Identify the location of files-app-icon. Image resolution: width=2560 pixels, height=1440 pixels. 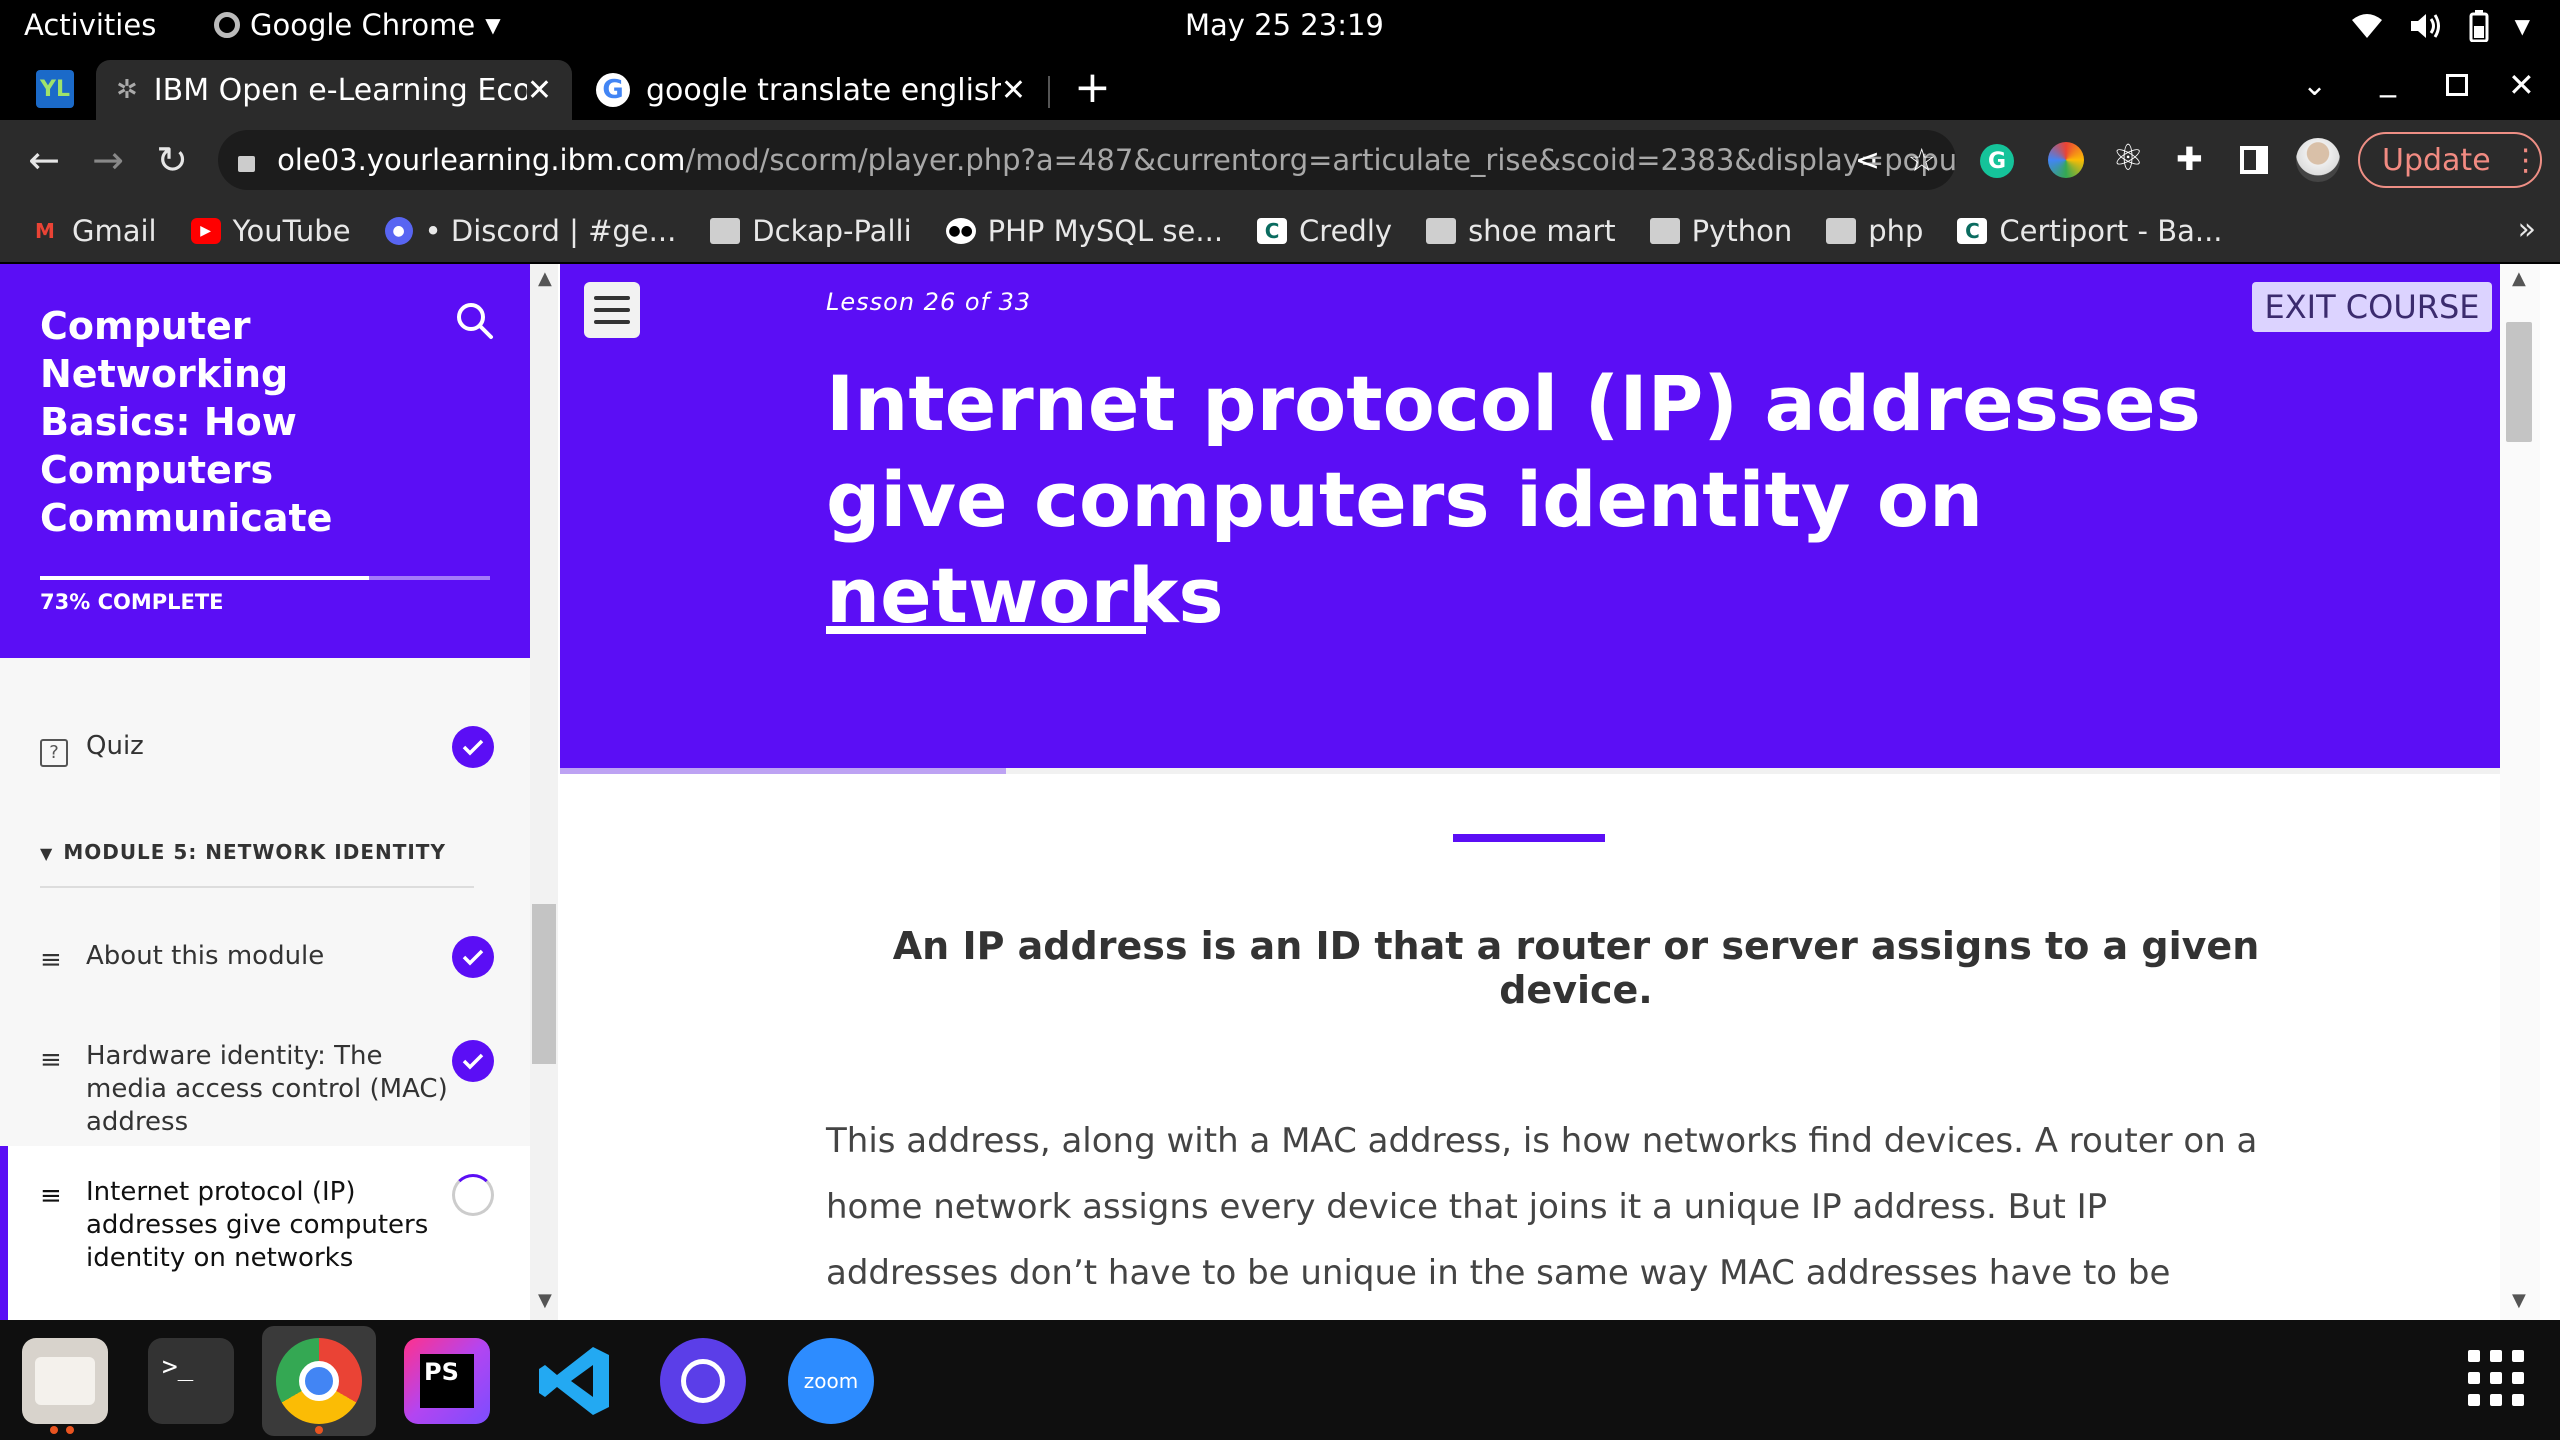
(65, 1381).